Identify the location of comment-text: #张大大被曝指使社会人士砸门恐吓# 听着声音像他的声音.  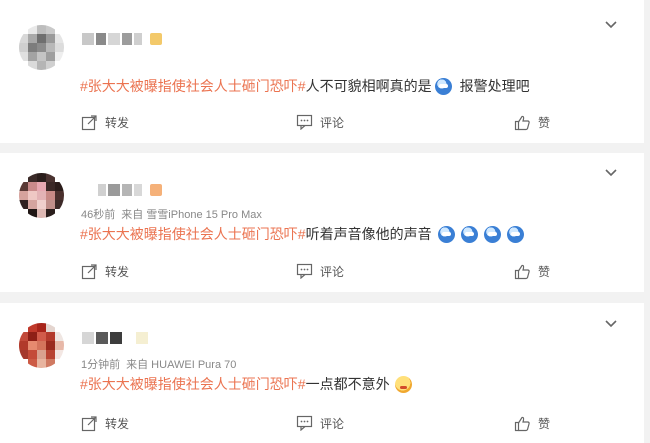
(302, 234).